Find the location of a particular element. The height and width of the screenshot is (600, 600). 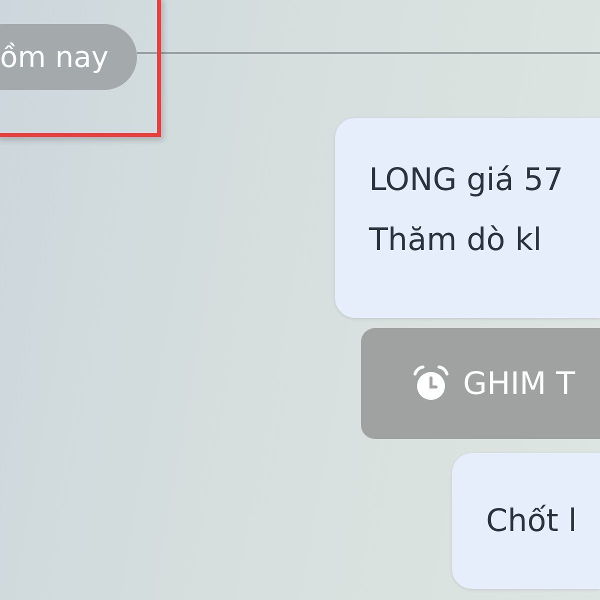

message-text: LONG giá 57 is located at coordinates (466, 180).